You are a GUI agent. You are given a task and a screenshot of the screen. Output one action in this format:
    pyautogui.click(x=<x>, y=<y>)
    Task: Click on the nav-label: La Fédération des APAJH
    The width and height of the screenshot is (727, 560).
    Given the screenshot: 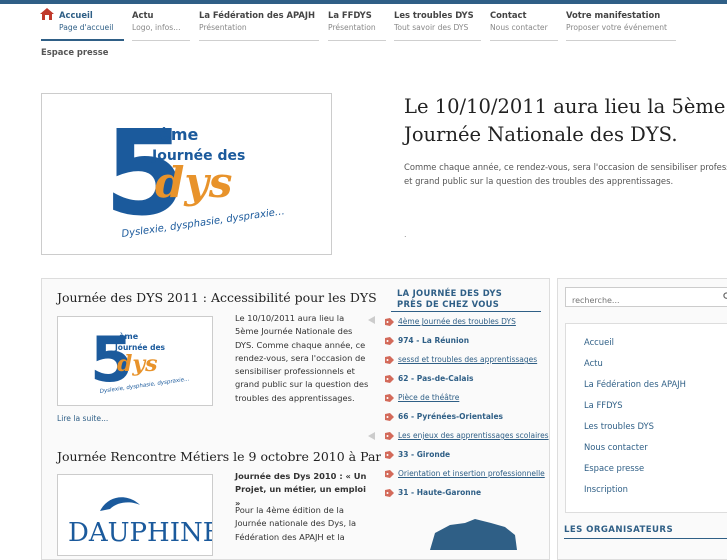 What is the action you would take?
    pyautogui.click(x=257, y=15)
    